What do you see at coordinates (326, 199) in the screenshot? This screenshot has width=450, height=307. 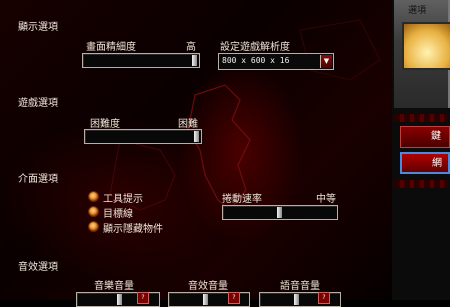 I see `scroll-rate-value: 中等` at bounding box center [326, 199].